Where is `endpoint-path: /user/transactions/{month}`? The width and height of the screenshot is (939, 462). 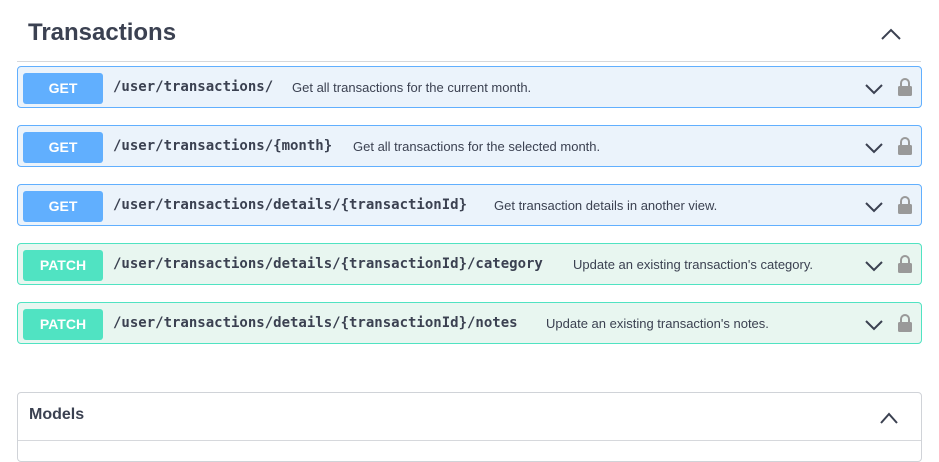
endpoint-path: /user/transactions/{month} is located at coordinates (223, 146).